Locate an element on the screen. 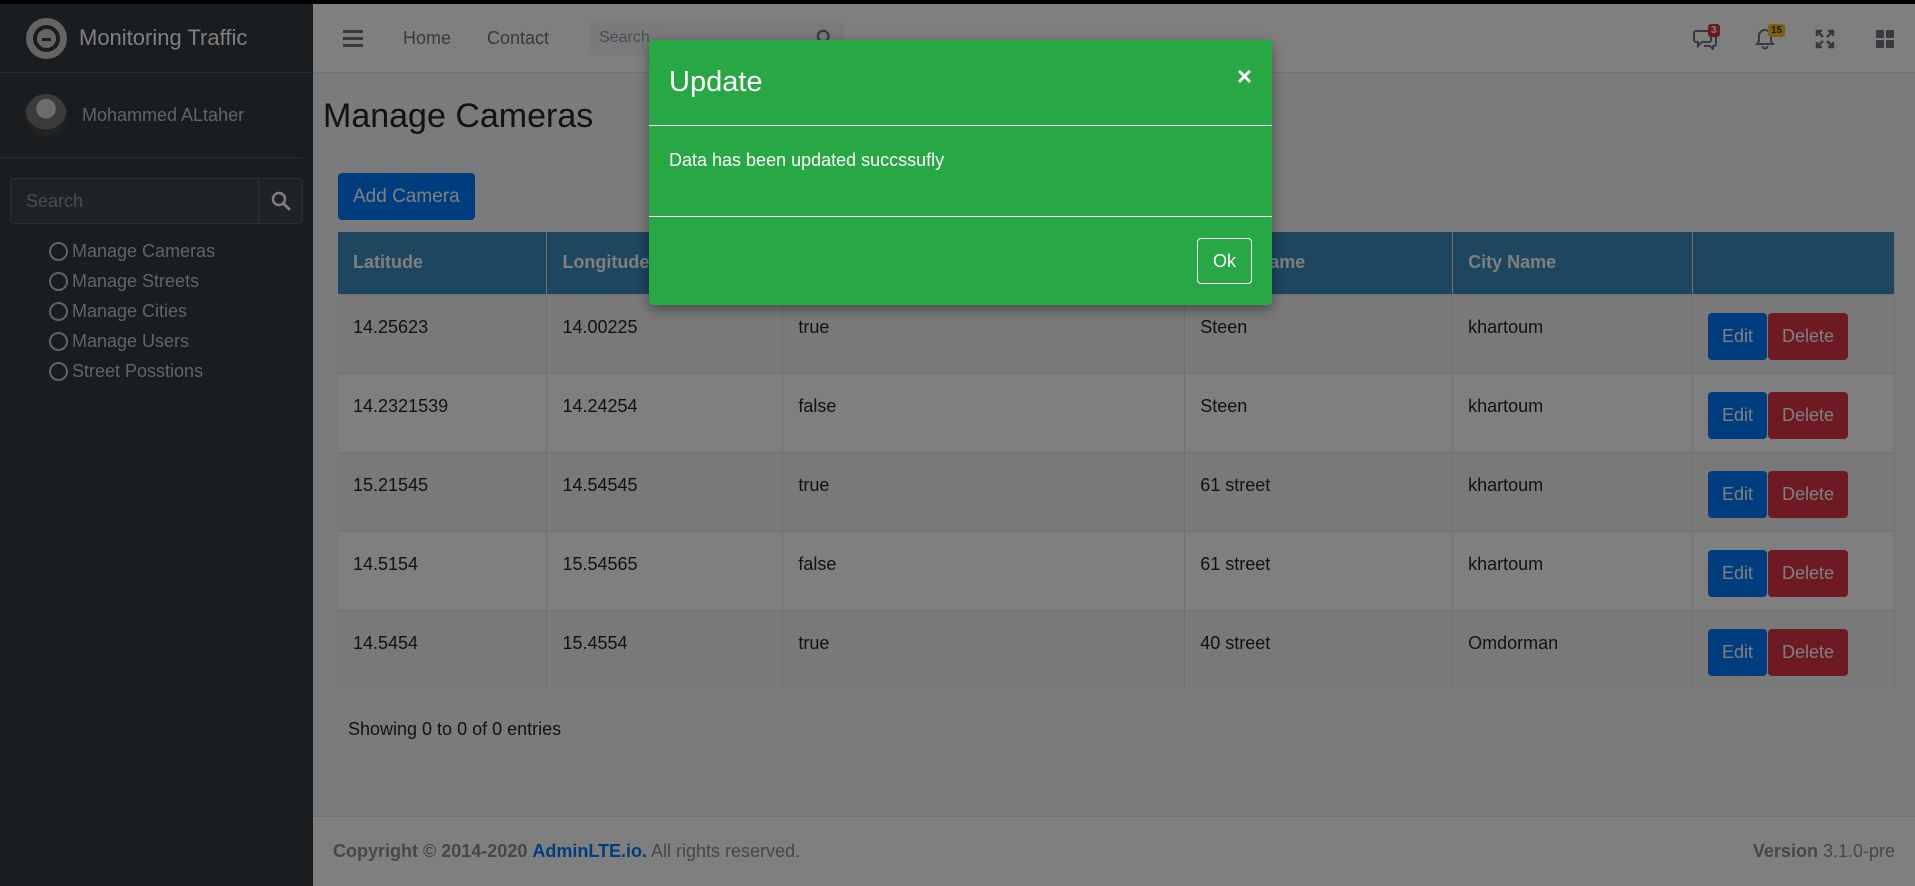 Image resolution: width=1915 pixels, height=886 pixels. modal-footer: Ok is located at coordinates (960, 261).